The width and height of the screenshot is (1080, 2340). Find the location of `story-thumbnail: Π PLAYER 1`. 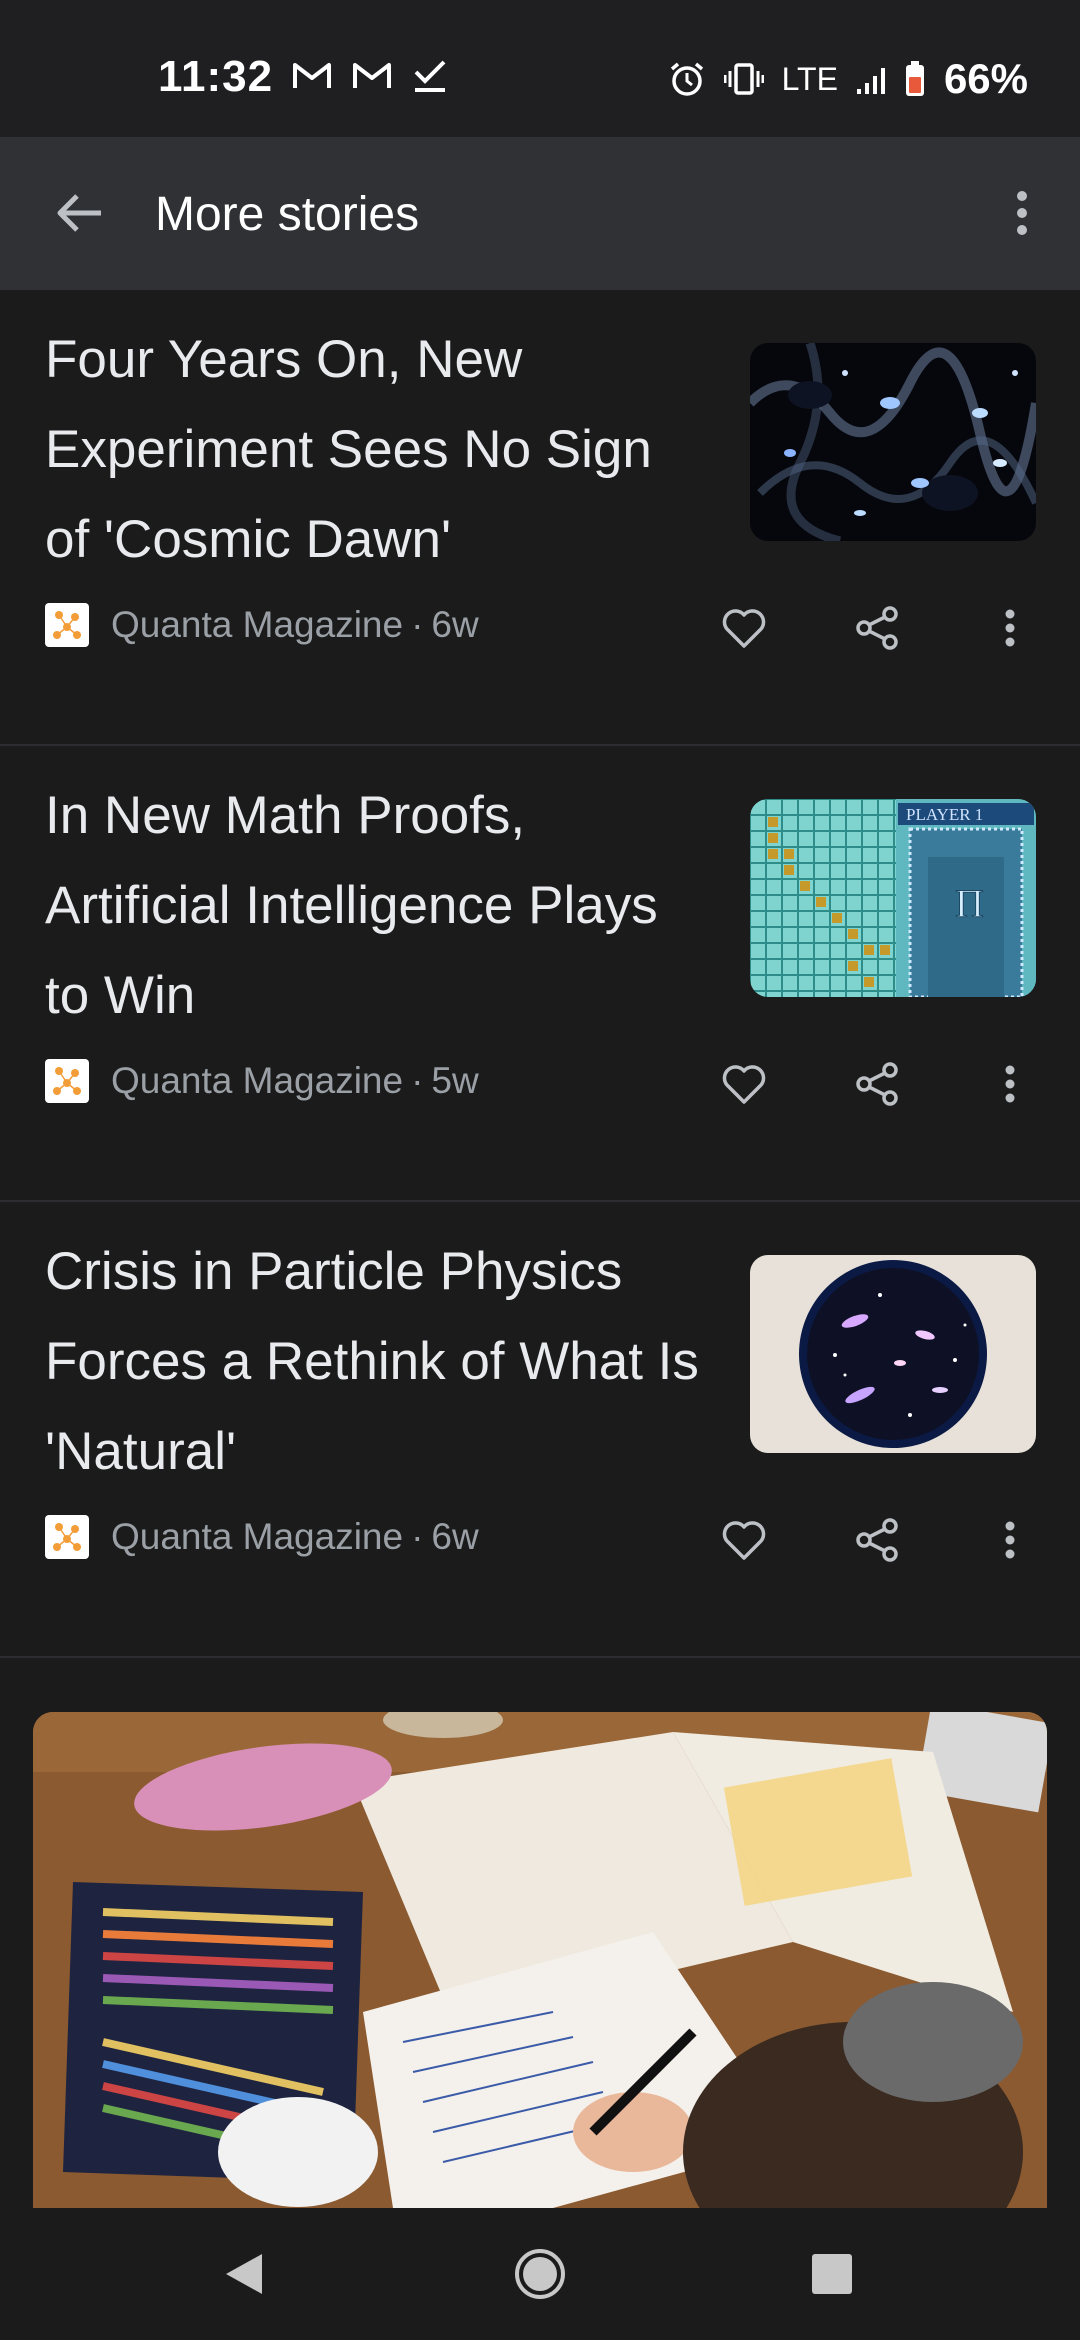

story-thumbnail: Π PLAYER 1 is located at coordinates (893, 898).